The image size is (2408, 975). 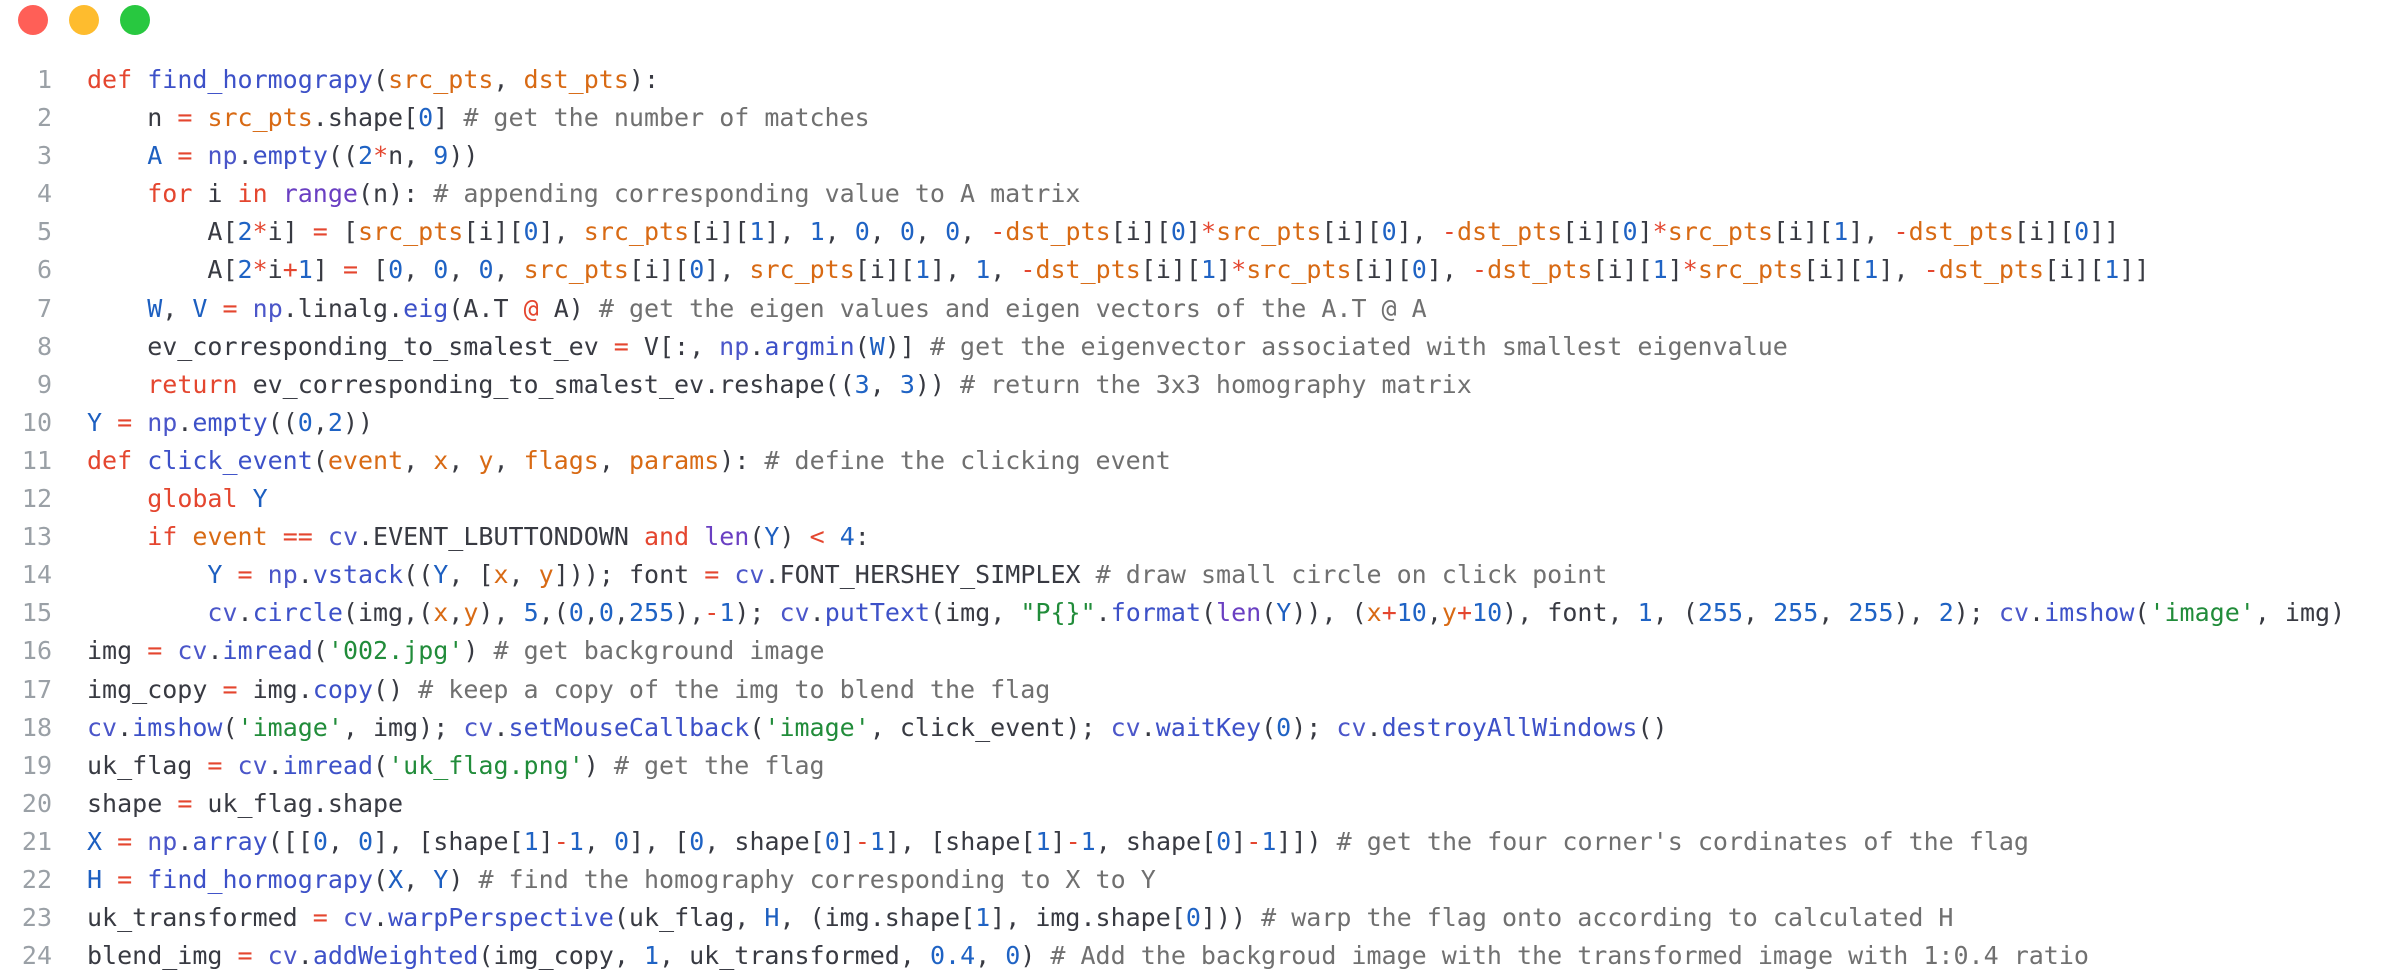 What do you see at coordinates (1204, 156) in the screenshot?
I see `code-line: 3 A = np.empty((2*n, 9))` at bounding box center [1204, 156].